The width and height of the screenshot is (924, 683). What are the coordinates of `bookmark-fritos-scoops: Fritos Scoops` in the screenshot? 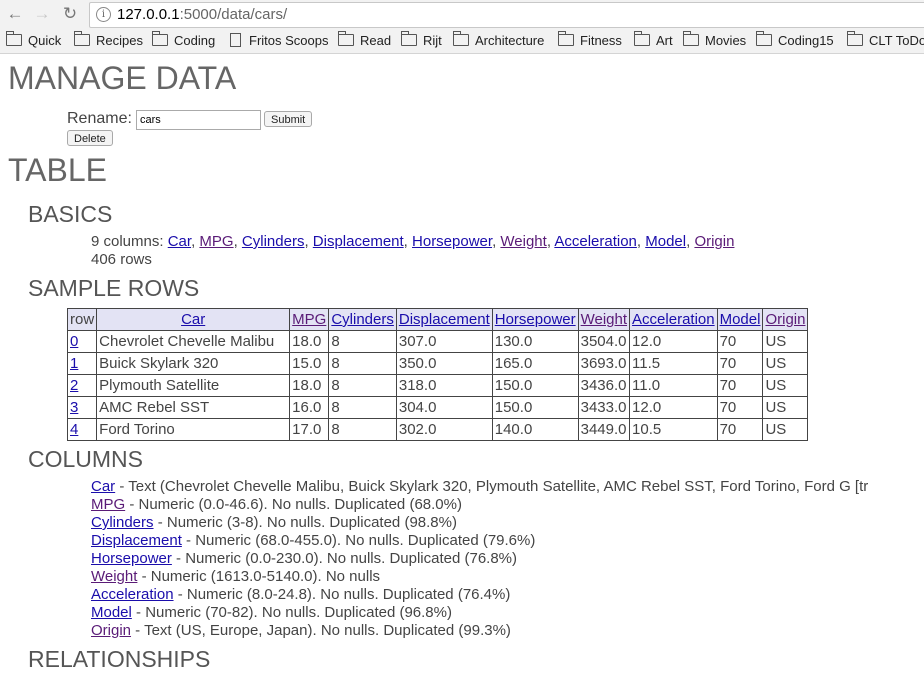 It's located at (279, 41).